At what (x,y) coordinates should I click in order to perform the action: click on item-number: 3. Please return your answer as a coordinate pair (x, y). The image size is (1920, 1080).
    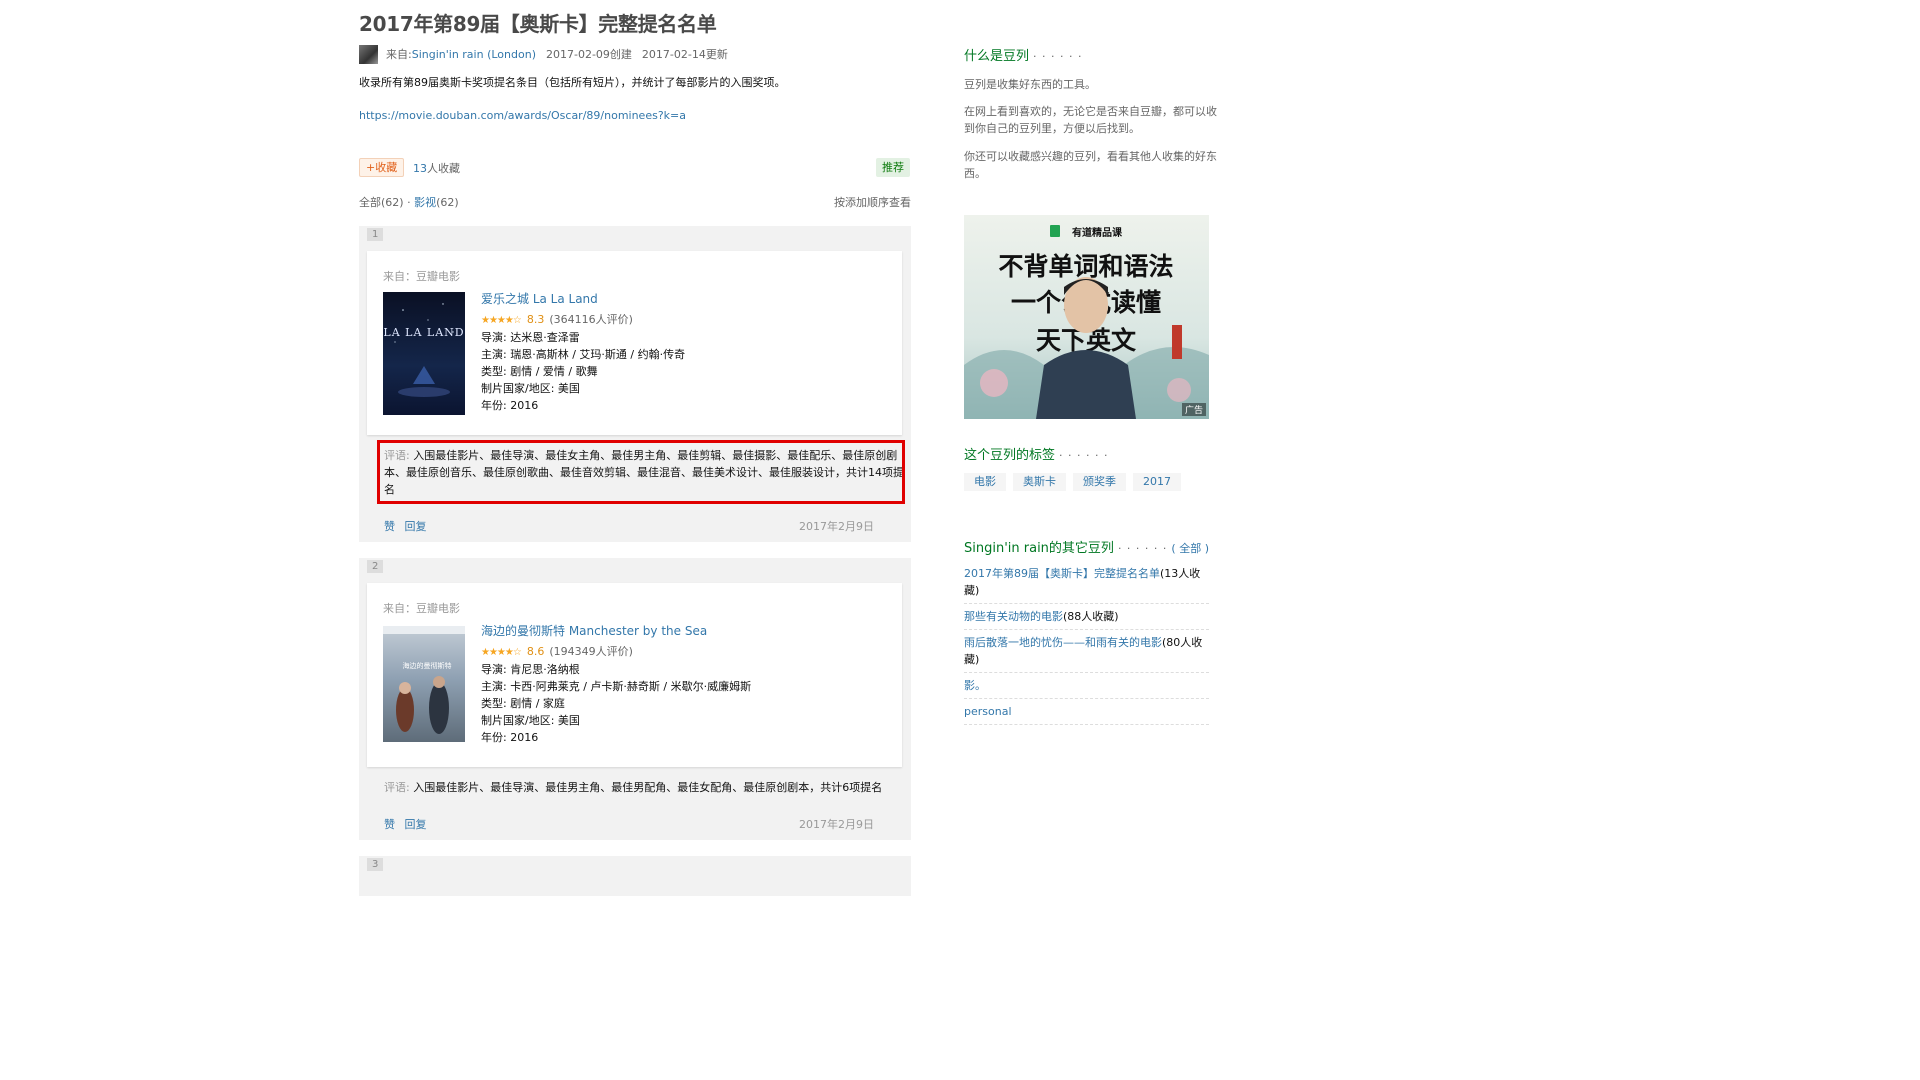
    Looking at the image, I should click on (375, 864).